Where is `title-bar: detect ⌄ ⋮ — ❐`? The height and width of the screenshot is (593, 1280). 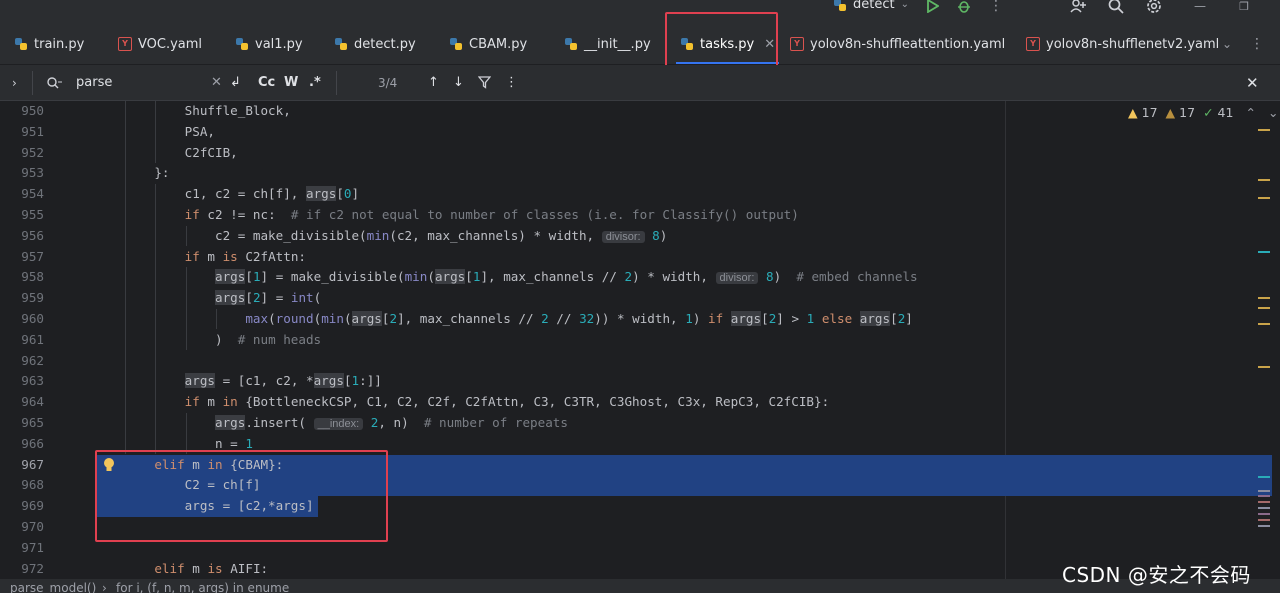
title-bar: detect ⌄ ⋮ — ❐ is located at coordinates (640, 12).